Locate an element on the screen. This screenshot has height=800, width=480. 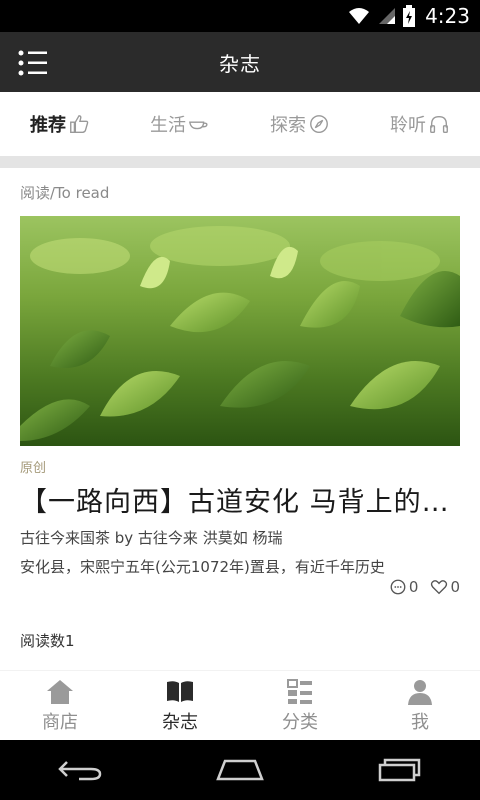
teacup-icon is located at coordinates (198, 125).